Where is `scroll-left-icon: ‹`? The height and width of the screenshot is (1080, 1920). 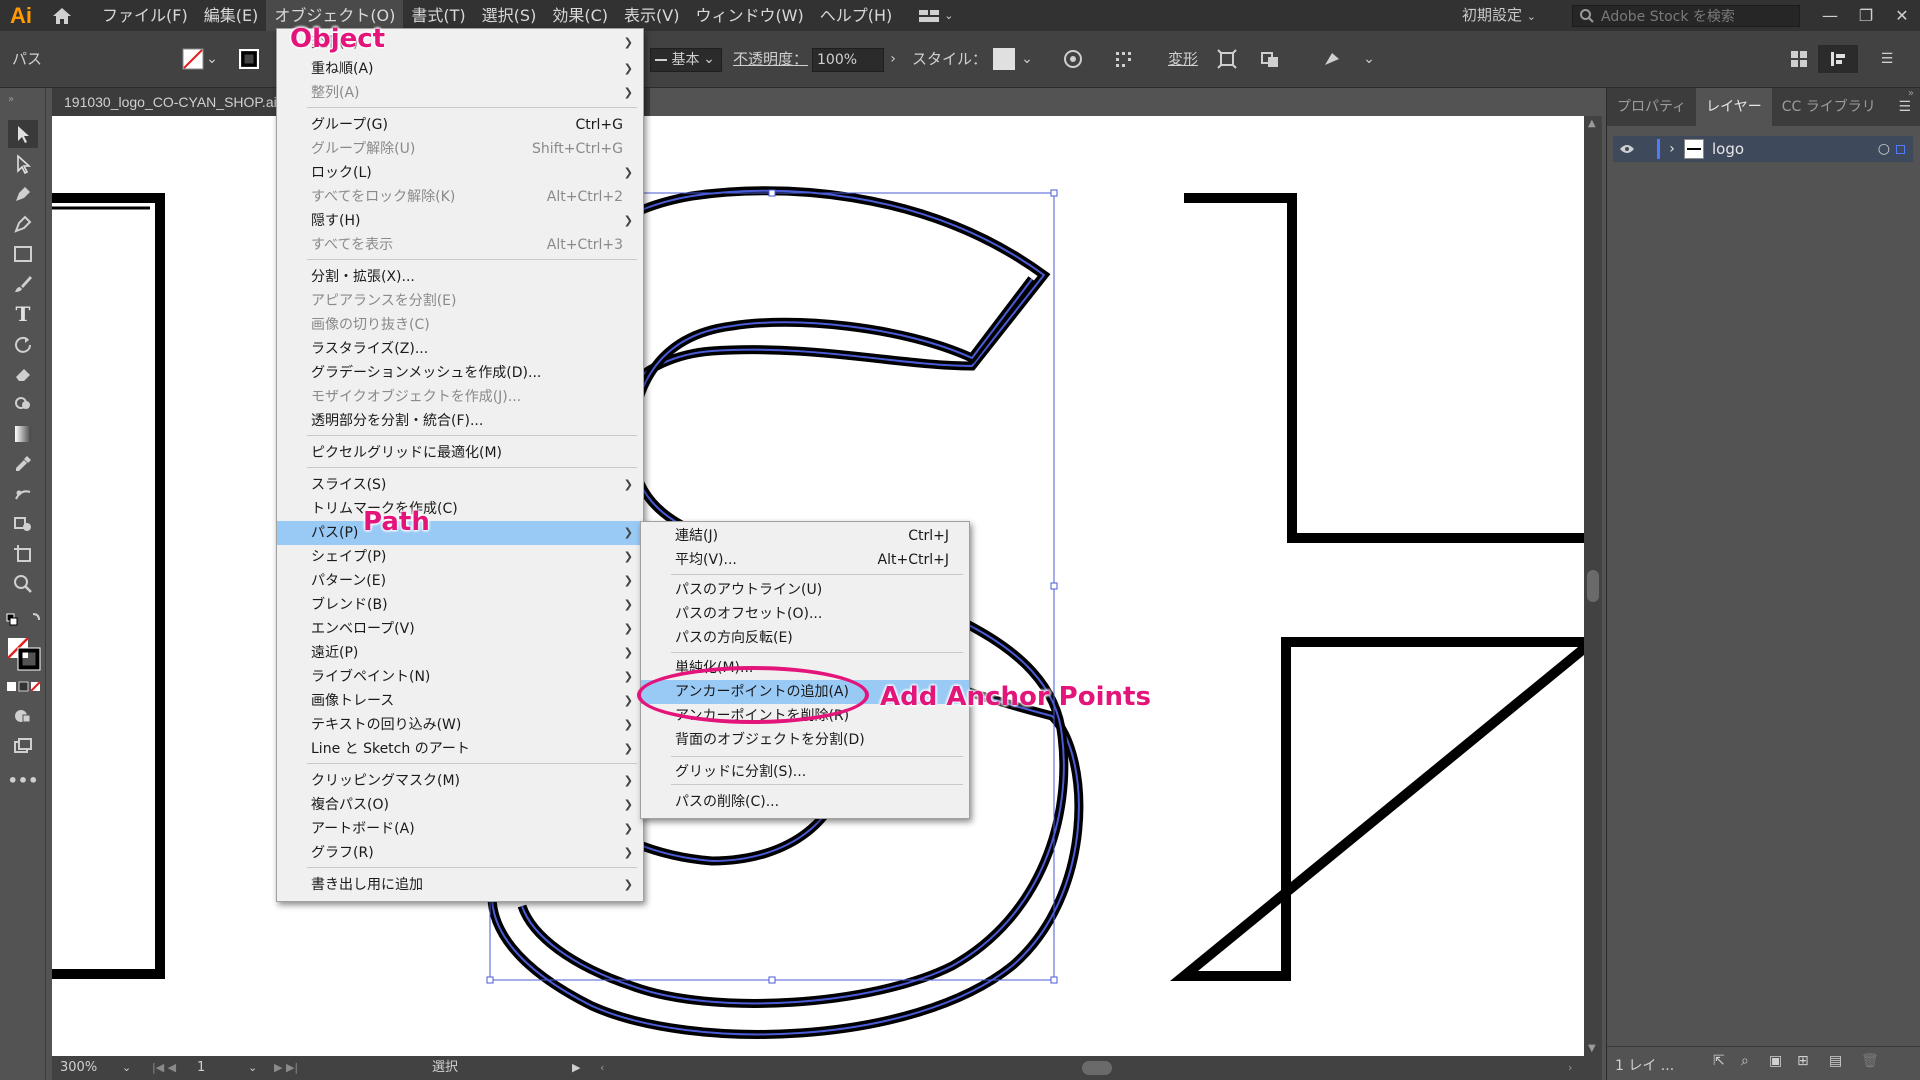
scroll-left-icon: ‹ is located at coordinates (602, 1068).